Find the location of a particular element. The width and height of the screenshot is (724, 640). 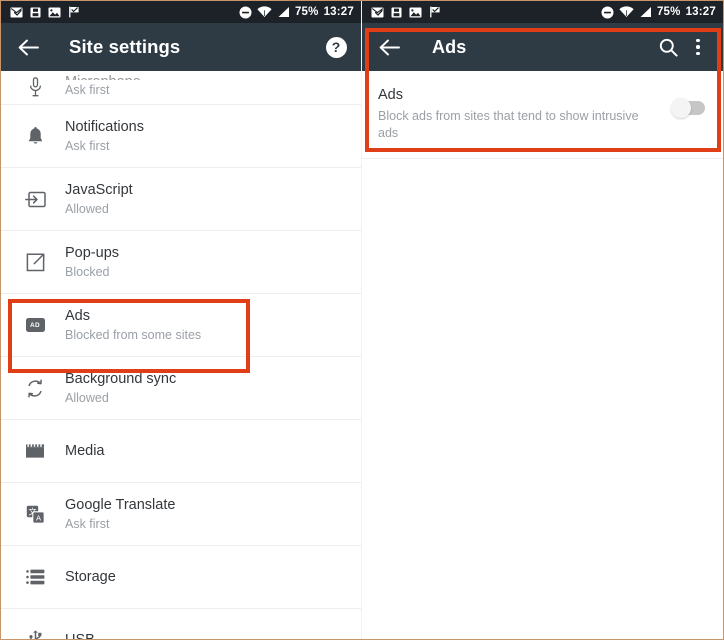

list-item-title: Microphone is located at coordinates (103, 77).